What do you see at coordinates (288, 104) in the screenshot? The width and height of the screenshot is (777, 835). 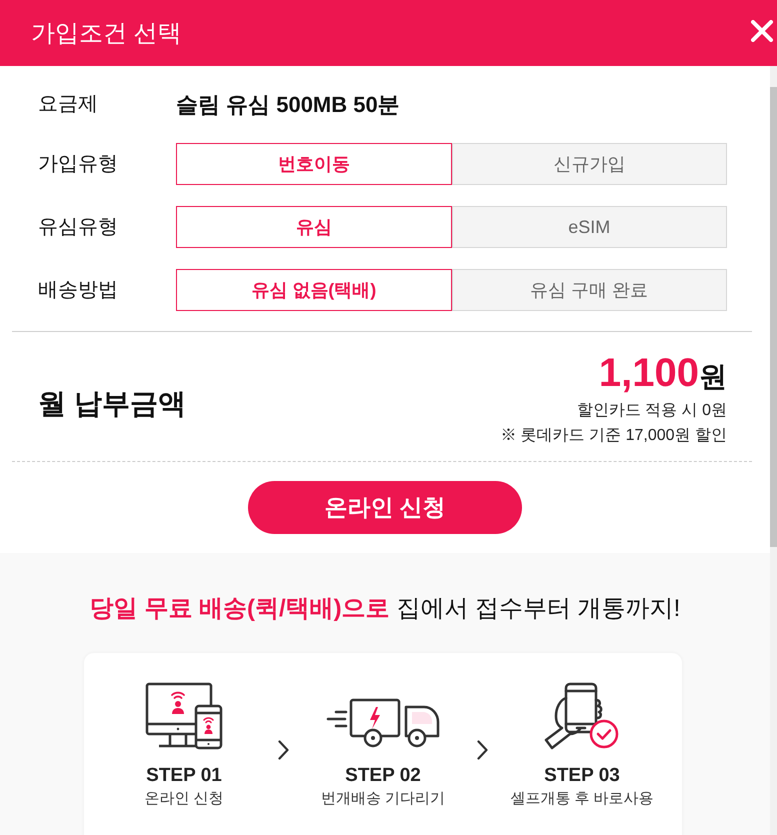 I see `plan-name: 슬림 유심 500MB 50분` at bounding box center [288, 104].